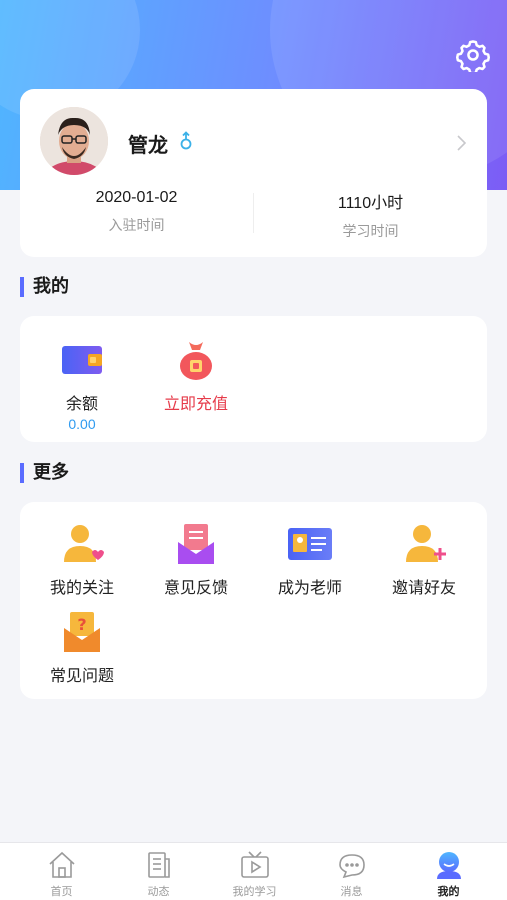  Describe the element at coordinates (74, 141) in the screenshot. I see `avatar` at that location.